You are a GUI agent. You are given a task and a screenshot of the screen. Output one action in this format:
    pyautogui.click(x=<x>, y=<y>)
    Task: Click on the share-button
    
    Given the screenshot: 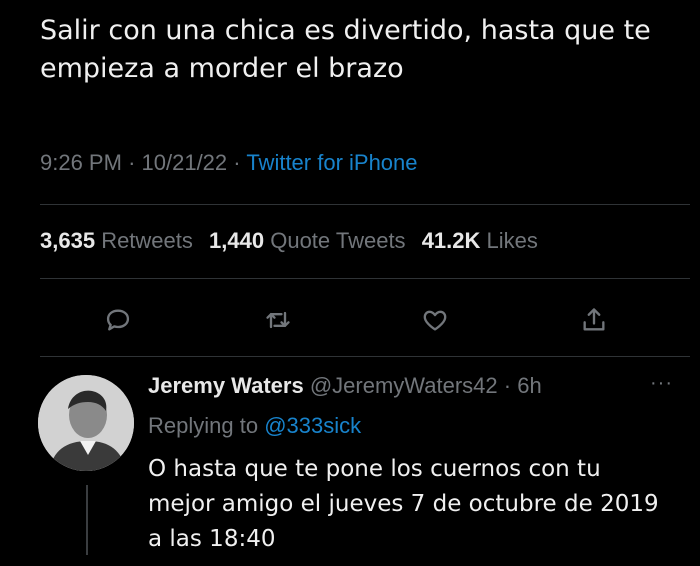 What is the action you would take?
    pyautogui.click(x=594, y=320)
    